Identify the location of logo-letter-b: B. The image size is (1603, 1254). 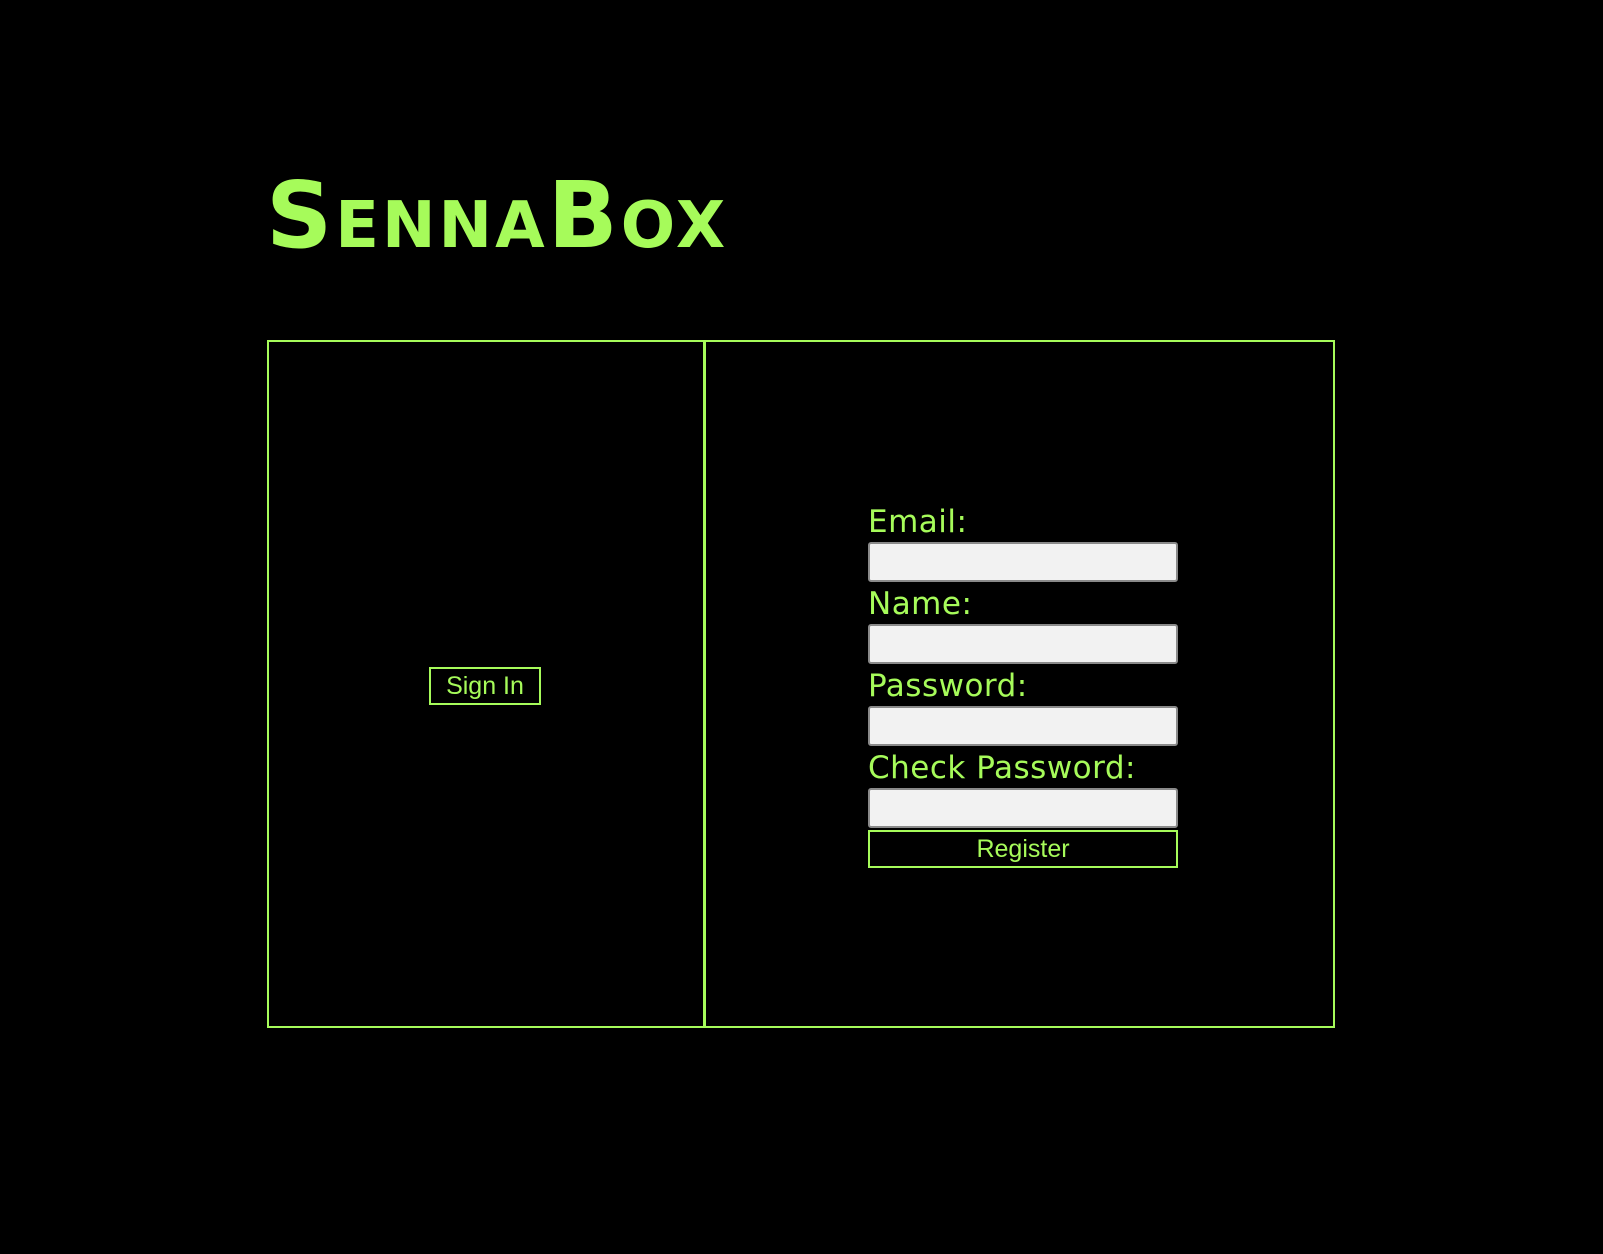
(584, 215).